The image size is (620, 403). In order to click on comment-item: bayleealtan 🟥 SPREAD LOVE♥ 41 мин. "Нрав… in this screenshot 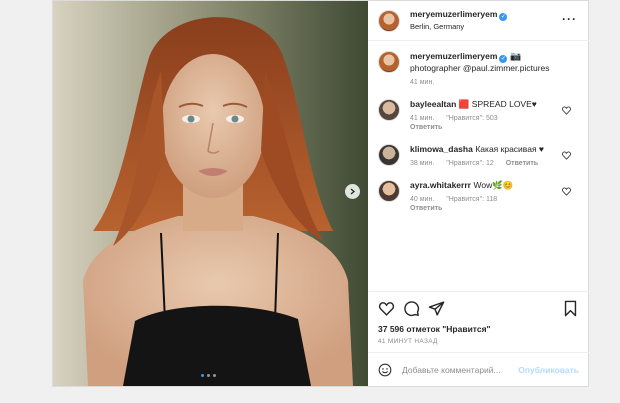, I will do `click(478, 115)`.